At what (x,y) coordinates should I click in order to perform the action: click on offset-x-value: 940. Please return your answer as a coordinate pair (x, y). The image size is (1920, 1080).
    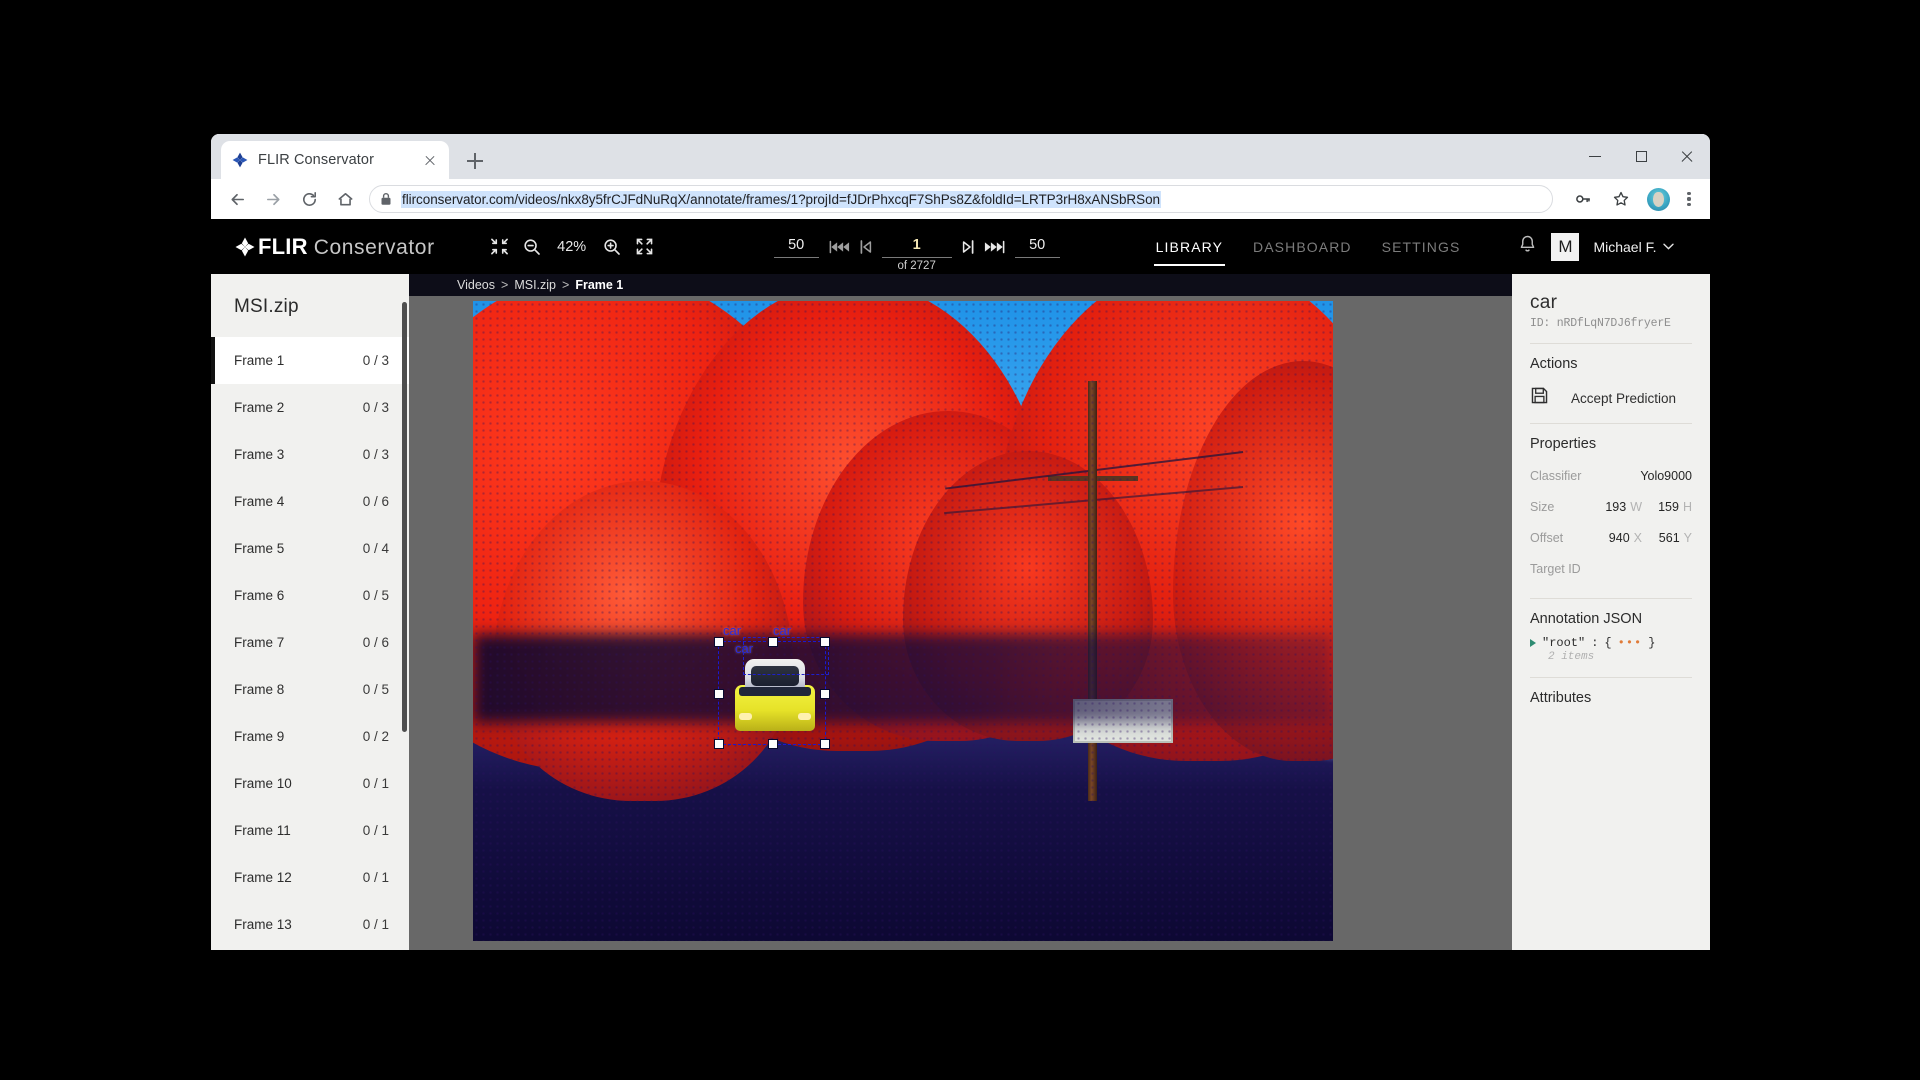
    Looking at the image, I should click on (1619, 538).